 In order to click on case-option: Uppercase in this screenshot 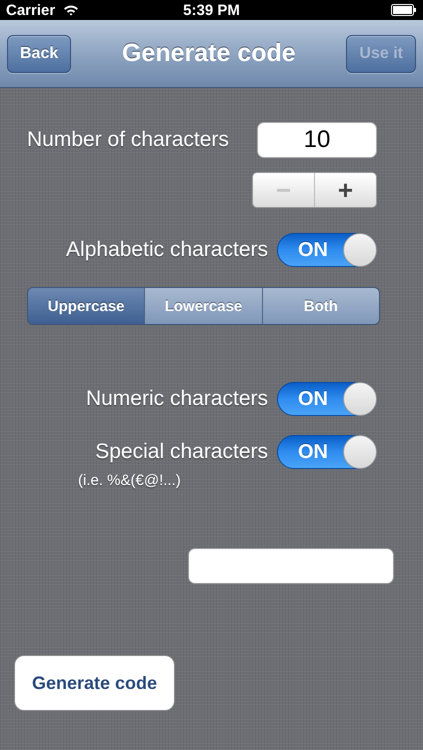, I will do `click(86, 306)`.